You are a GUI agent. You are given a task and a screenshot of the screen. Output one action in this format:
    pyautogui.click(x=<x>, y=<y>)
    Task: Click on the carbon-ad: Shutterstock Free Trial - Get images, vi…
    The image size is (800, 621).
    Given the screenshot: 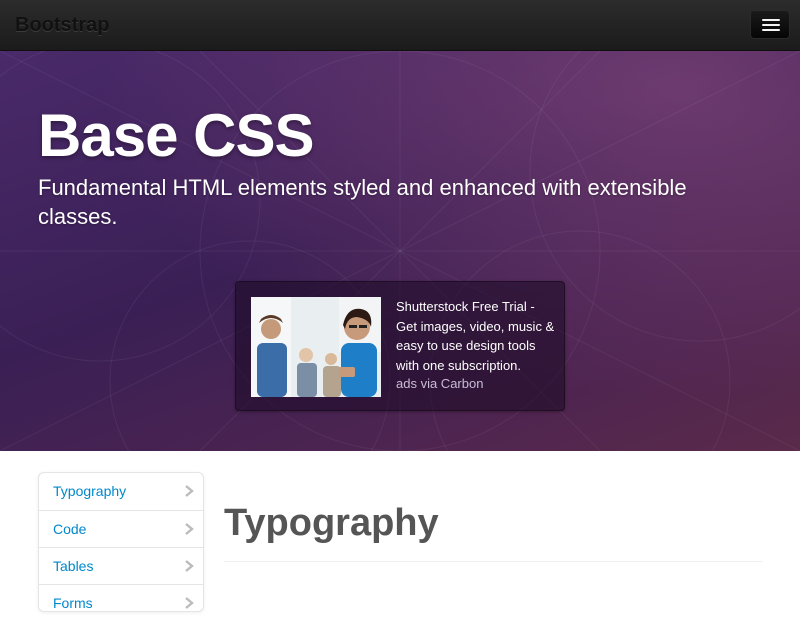 What is the action you would take?
    pyautogui.click(x=400, y=346)
    